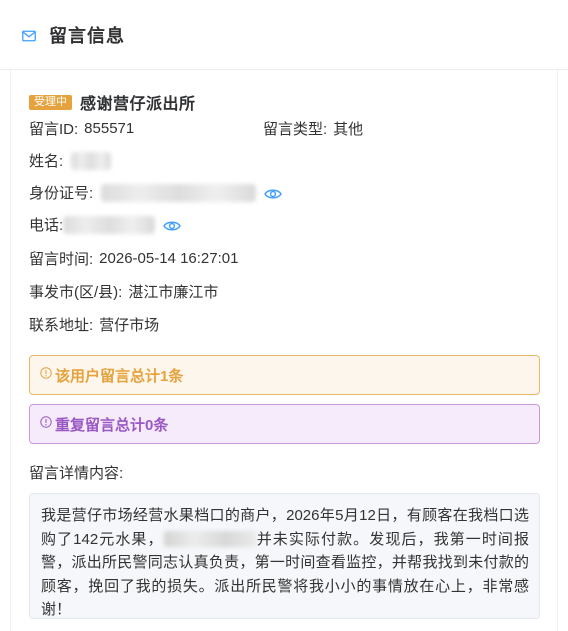 This screenshot has width=568, height=631. Describe the element at coordinates (46, 161) in the screenshot. I see `name-label: 姓名:` at that location.